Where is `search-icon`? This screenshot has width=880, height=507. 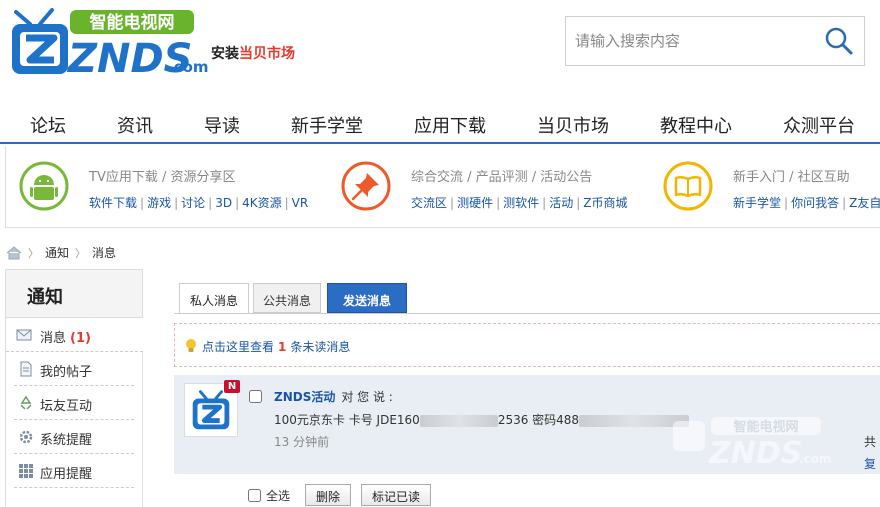 search-icon is located at coordinates (839, 41).